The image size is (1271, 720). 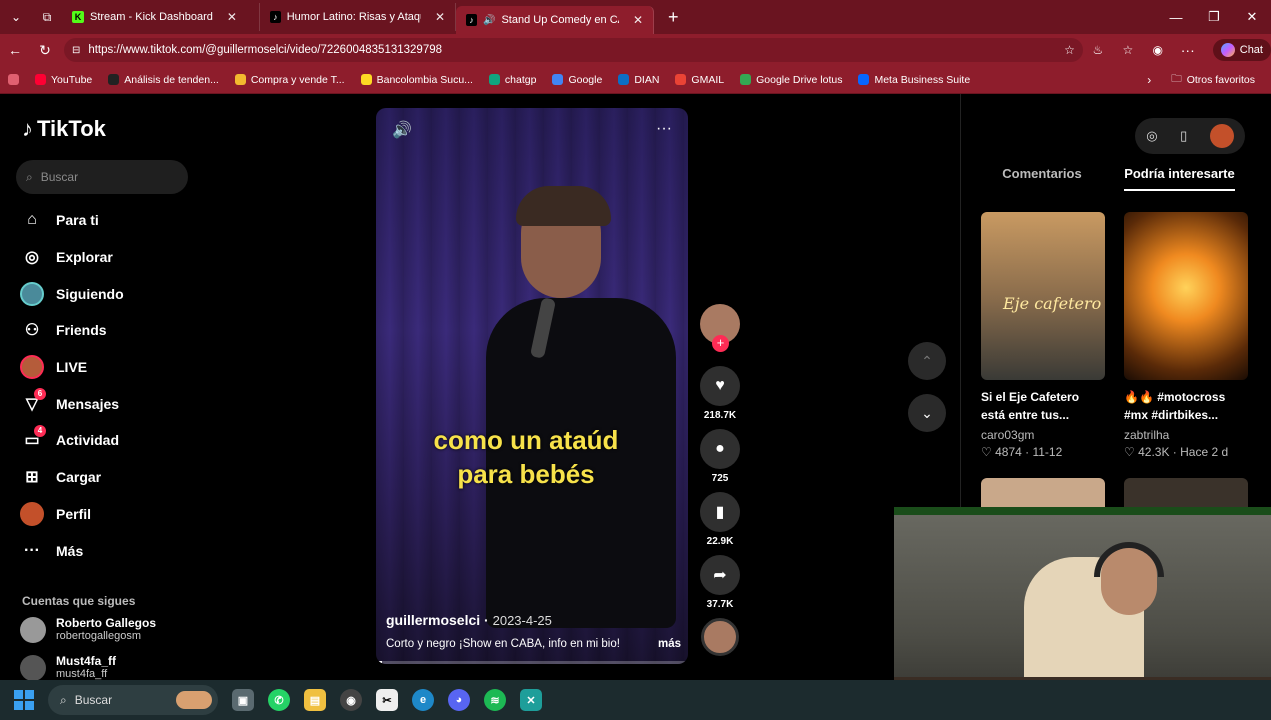 What do you see at coordinates (32, 367) in the screenshot?
I see `live-avatar-icon` at bounding box center [32, 367].